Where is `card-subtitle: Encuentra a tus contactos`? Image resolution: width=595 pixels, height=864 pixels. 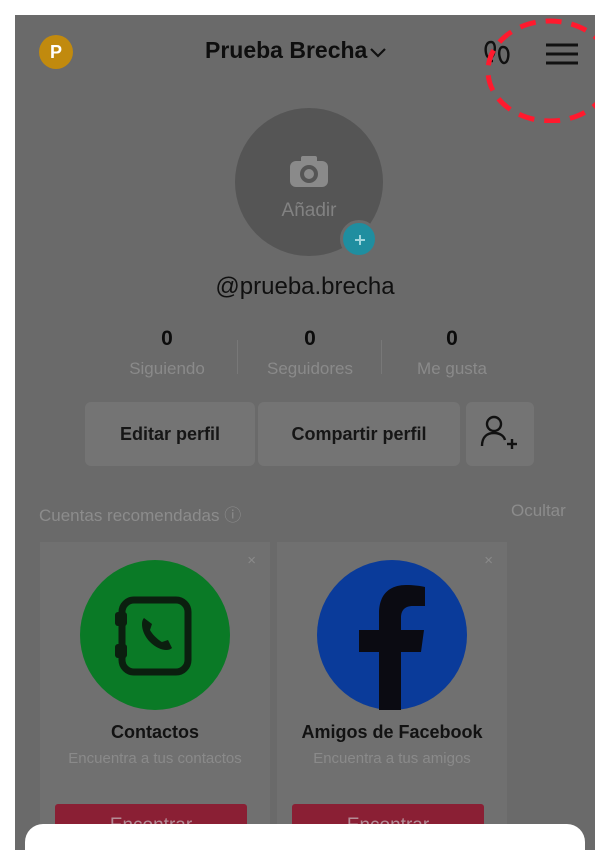 card-subtitle: Encuentra a tus contactos is located at coordinates (155, 758).